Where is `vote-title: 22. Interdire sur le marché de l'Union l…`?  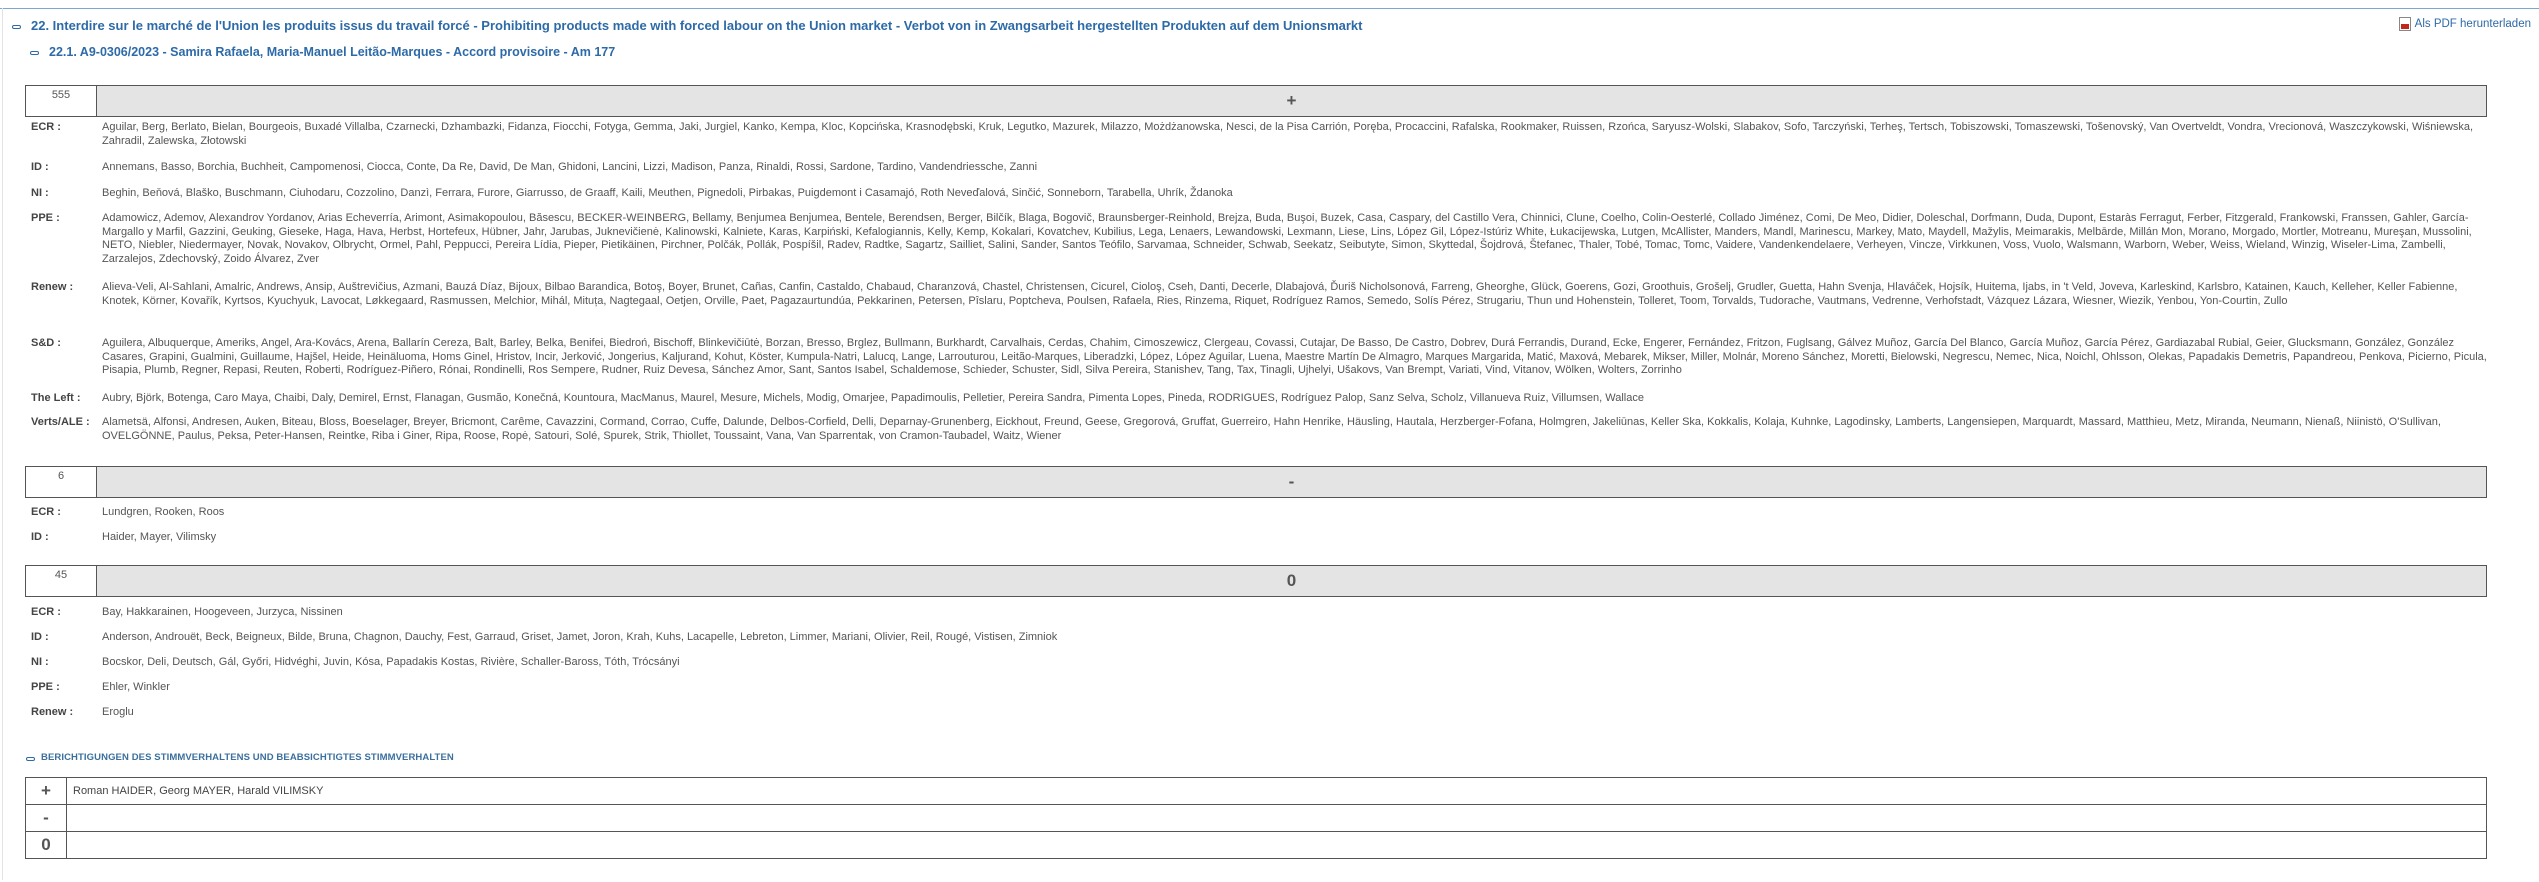 vote-title: 22. Interdire sur le marché de l'Union l… is located at coordinates (687, 25).